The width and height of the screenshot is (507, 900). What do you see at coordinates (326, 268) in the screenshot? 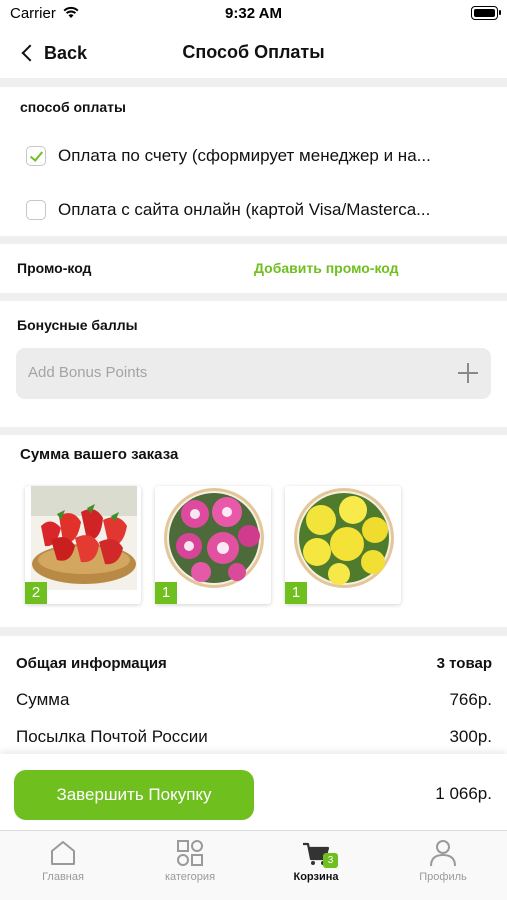
I see `add-promo-link: Добавить промо-код` at bounding box center [326, 268].